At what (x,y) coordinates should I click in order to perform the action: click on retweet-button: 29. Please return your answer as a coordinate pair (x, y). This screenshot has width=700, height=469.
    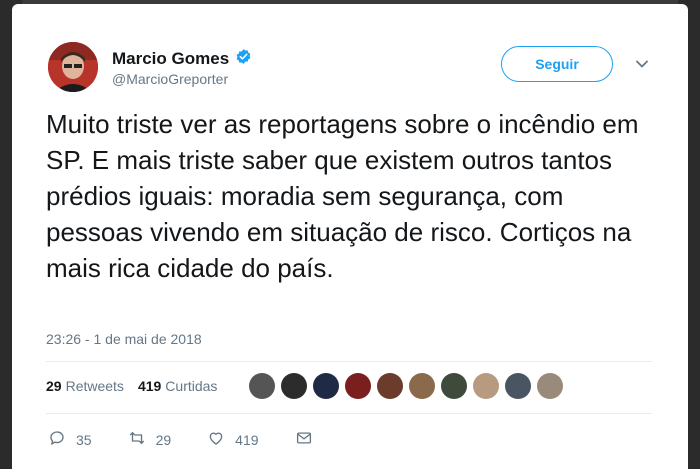
    Looking at the image, I should click on (150, 439).